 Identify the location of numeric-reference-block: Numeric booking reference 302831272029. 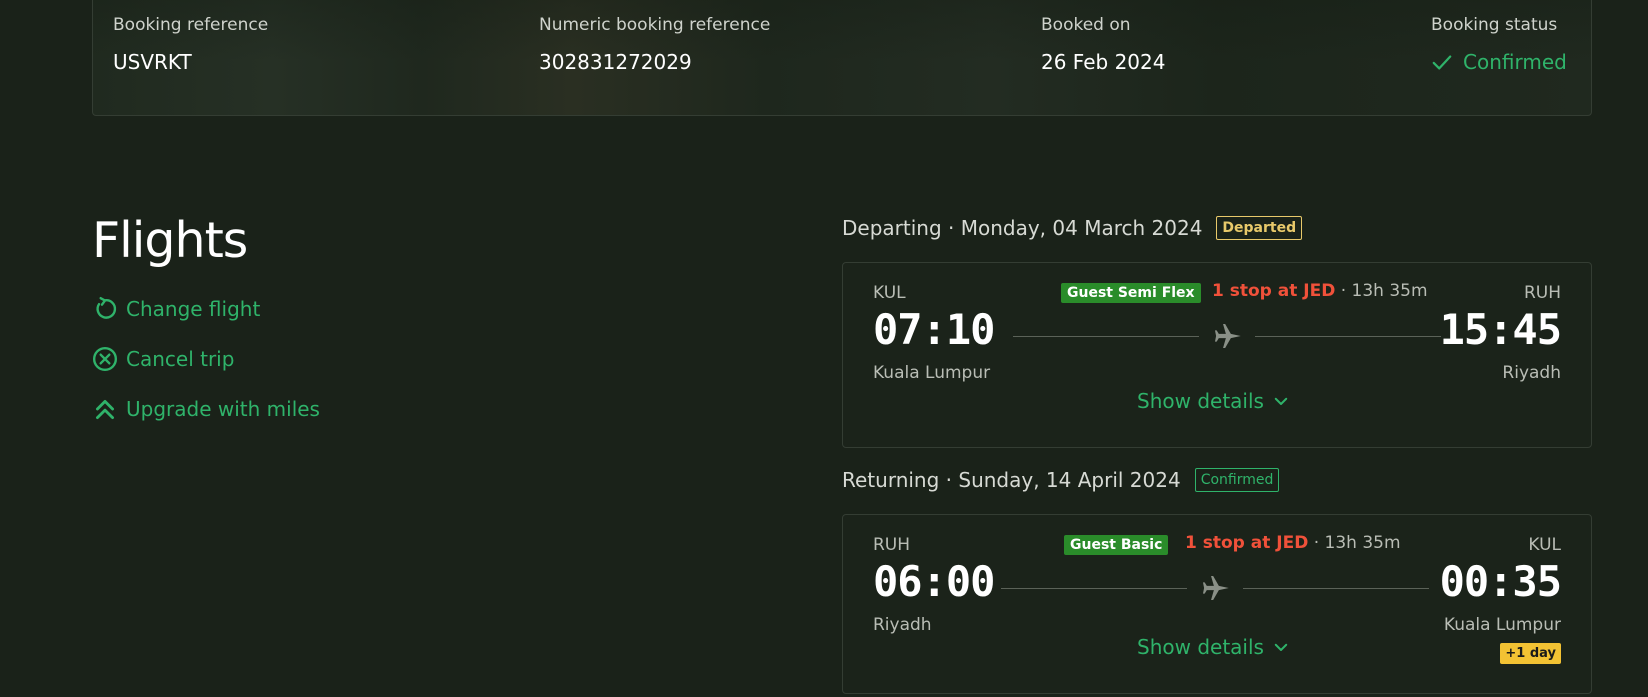
(654, 44).